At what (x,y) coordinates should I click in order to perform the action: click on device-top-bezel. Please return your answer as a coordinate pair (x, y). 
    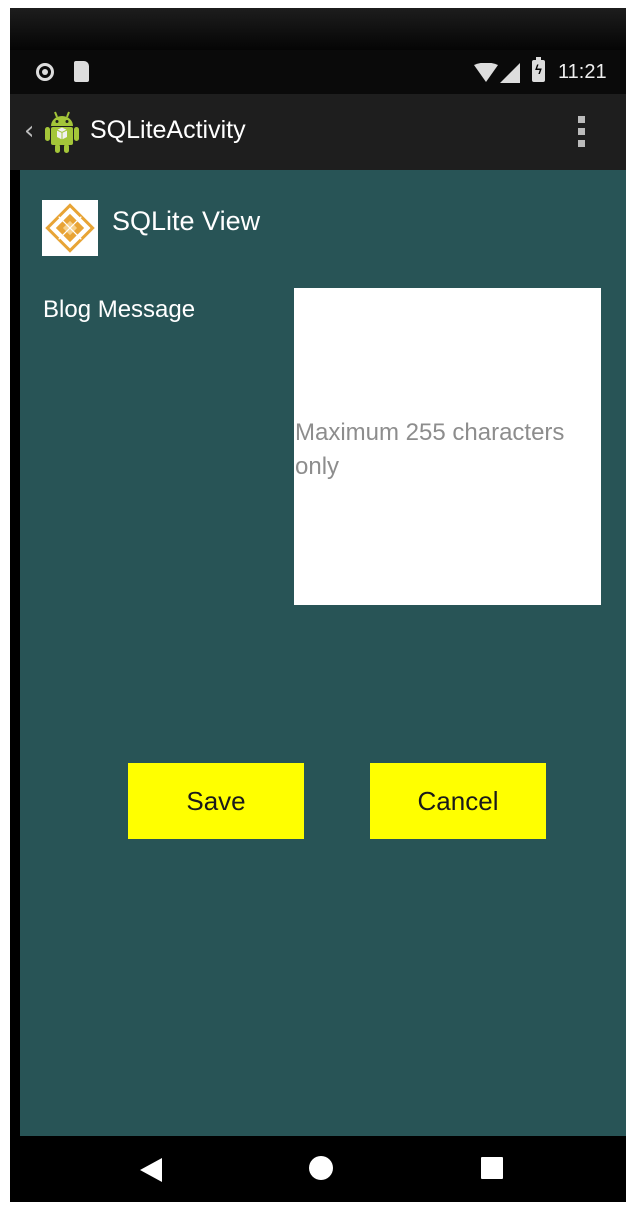
    Looking at the image, I should click on (318, 29).